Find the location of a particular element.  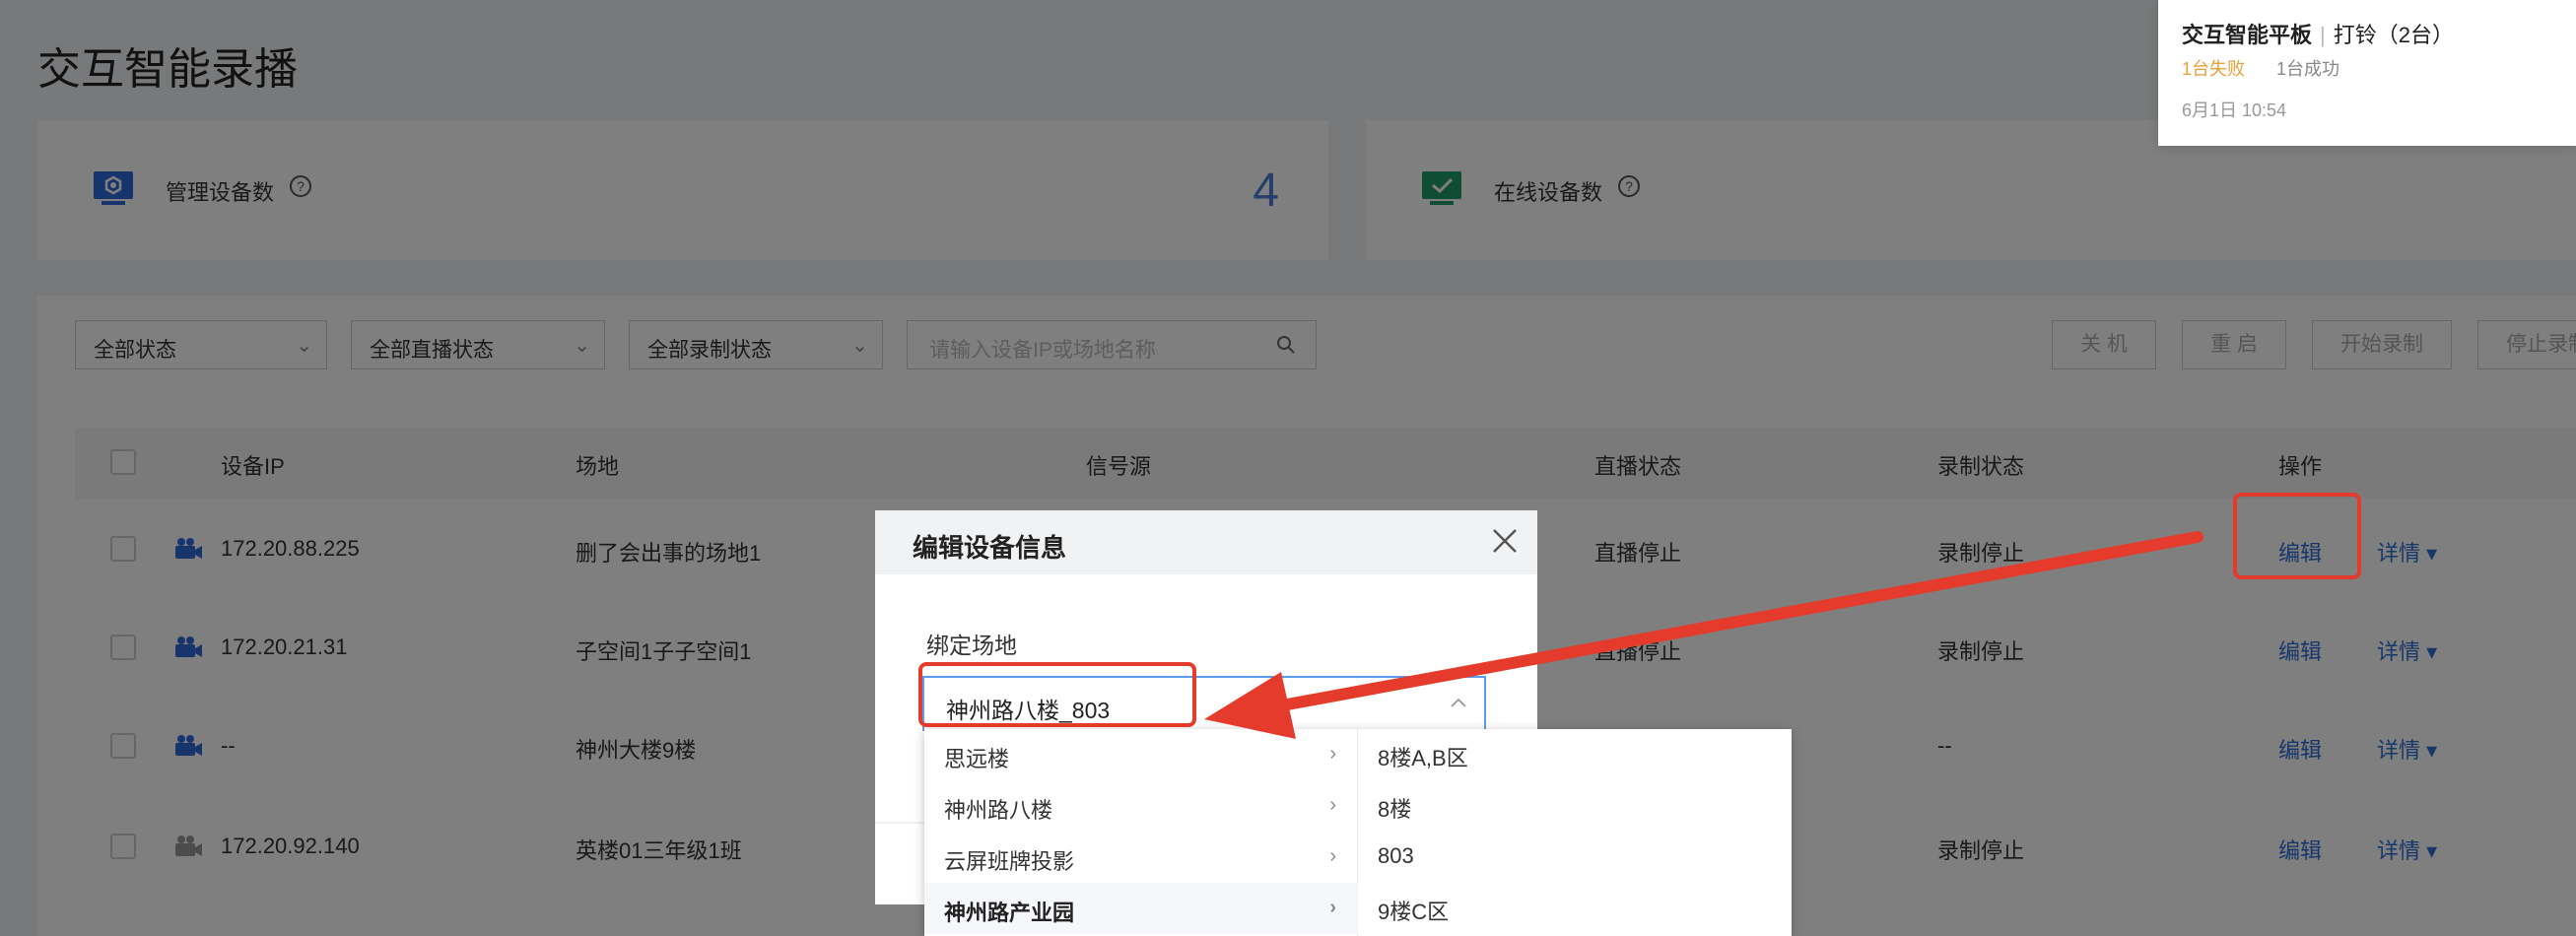

notification-success-count: 1台成功 is located at coordinates (2308, 69).